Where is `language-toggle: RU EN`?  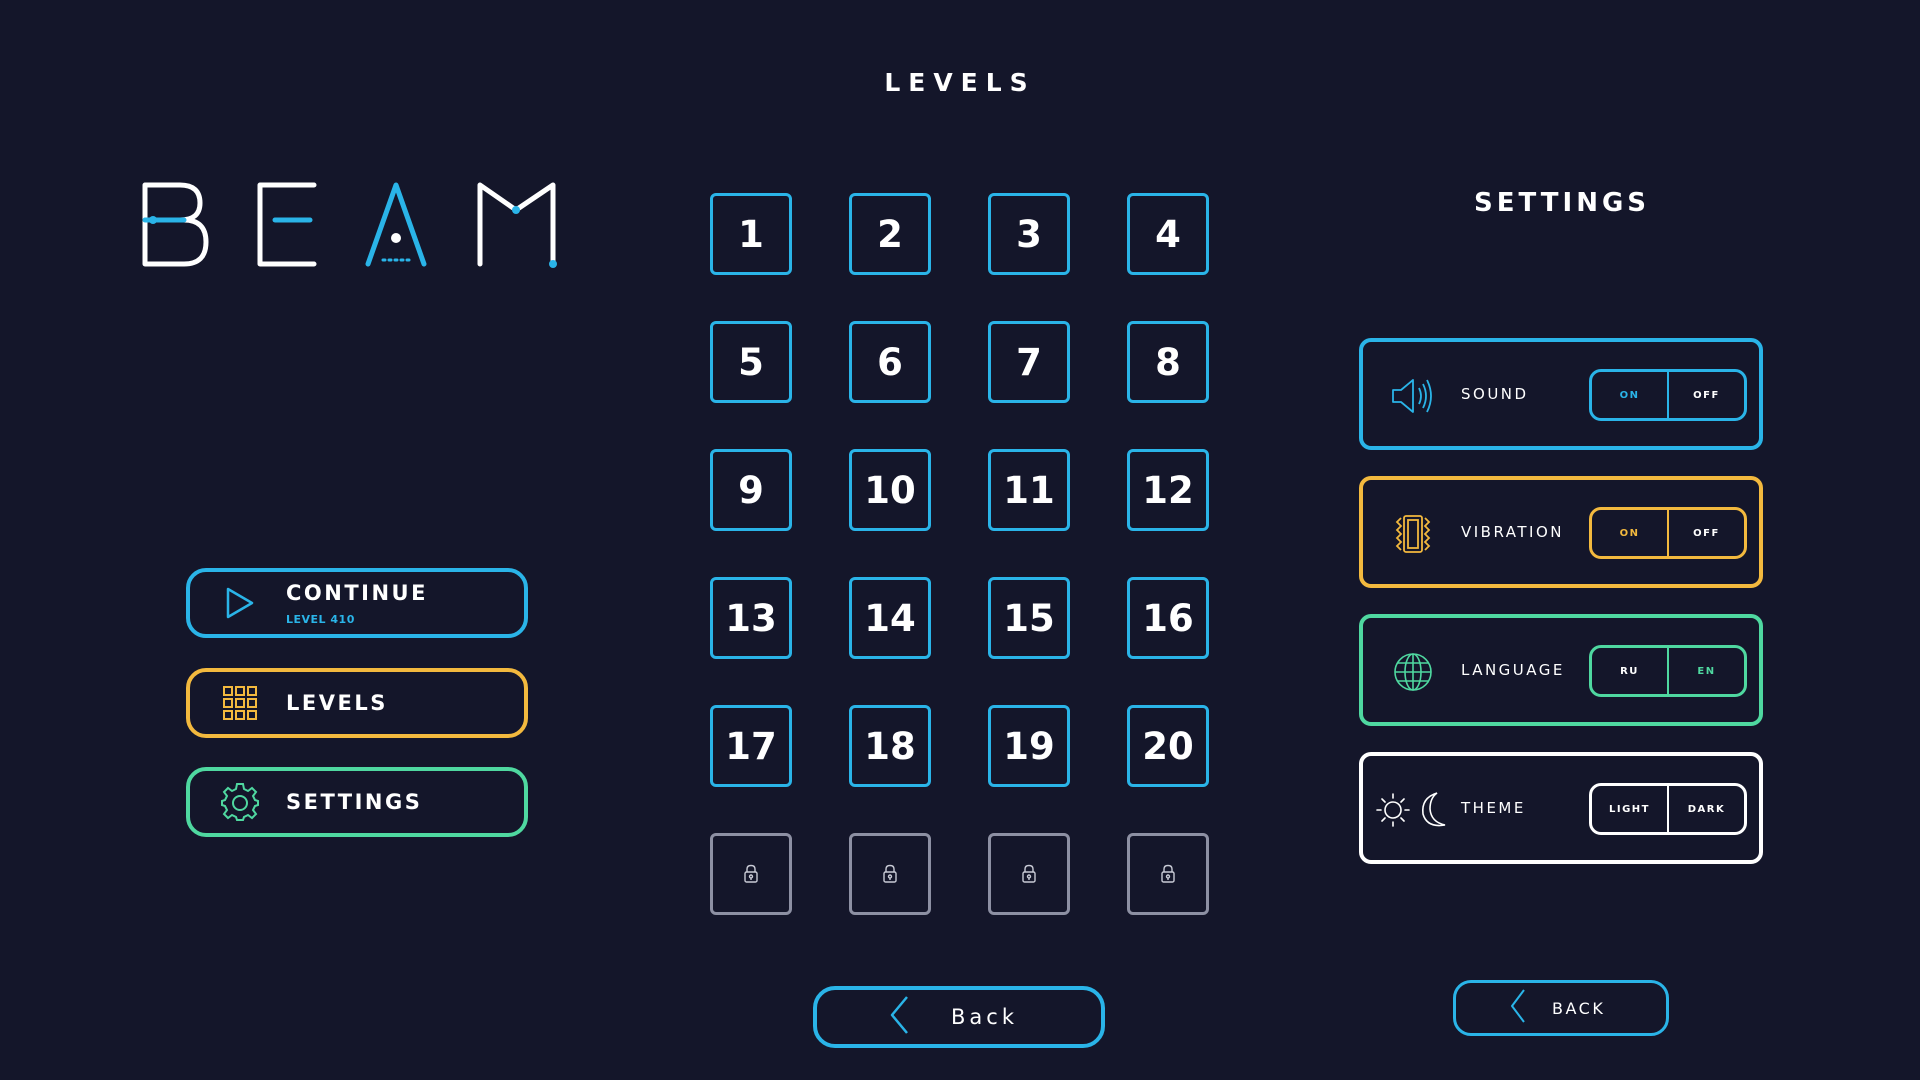 language-toggle: RU EN is located at coordinates (1668, 671).